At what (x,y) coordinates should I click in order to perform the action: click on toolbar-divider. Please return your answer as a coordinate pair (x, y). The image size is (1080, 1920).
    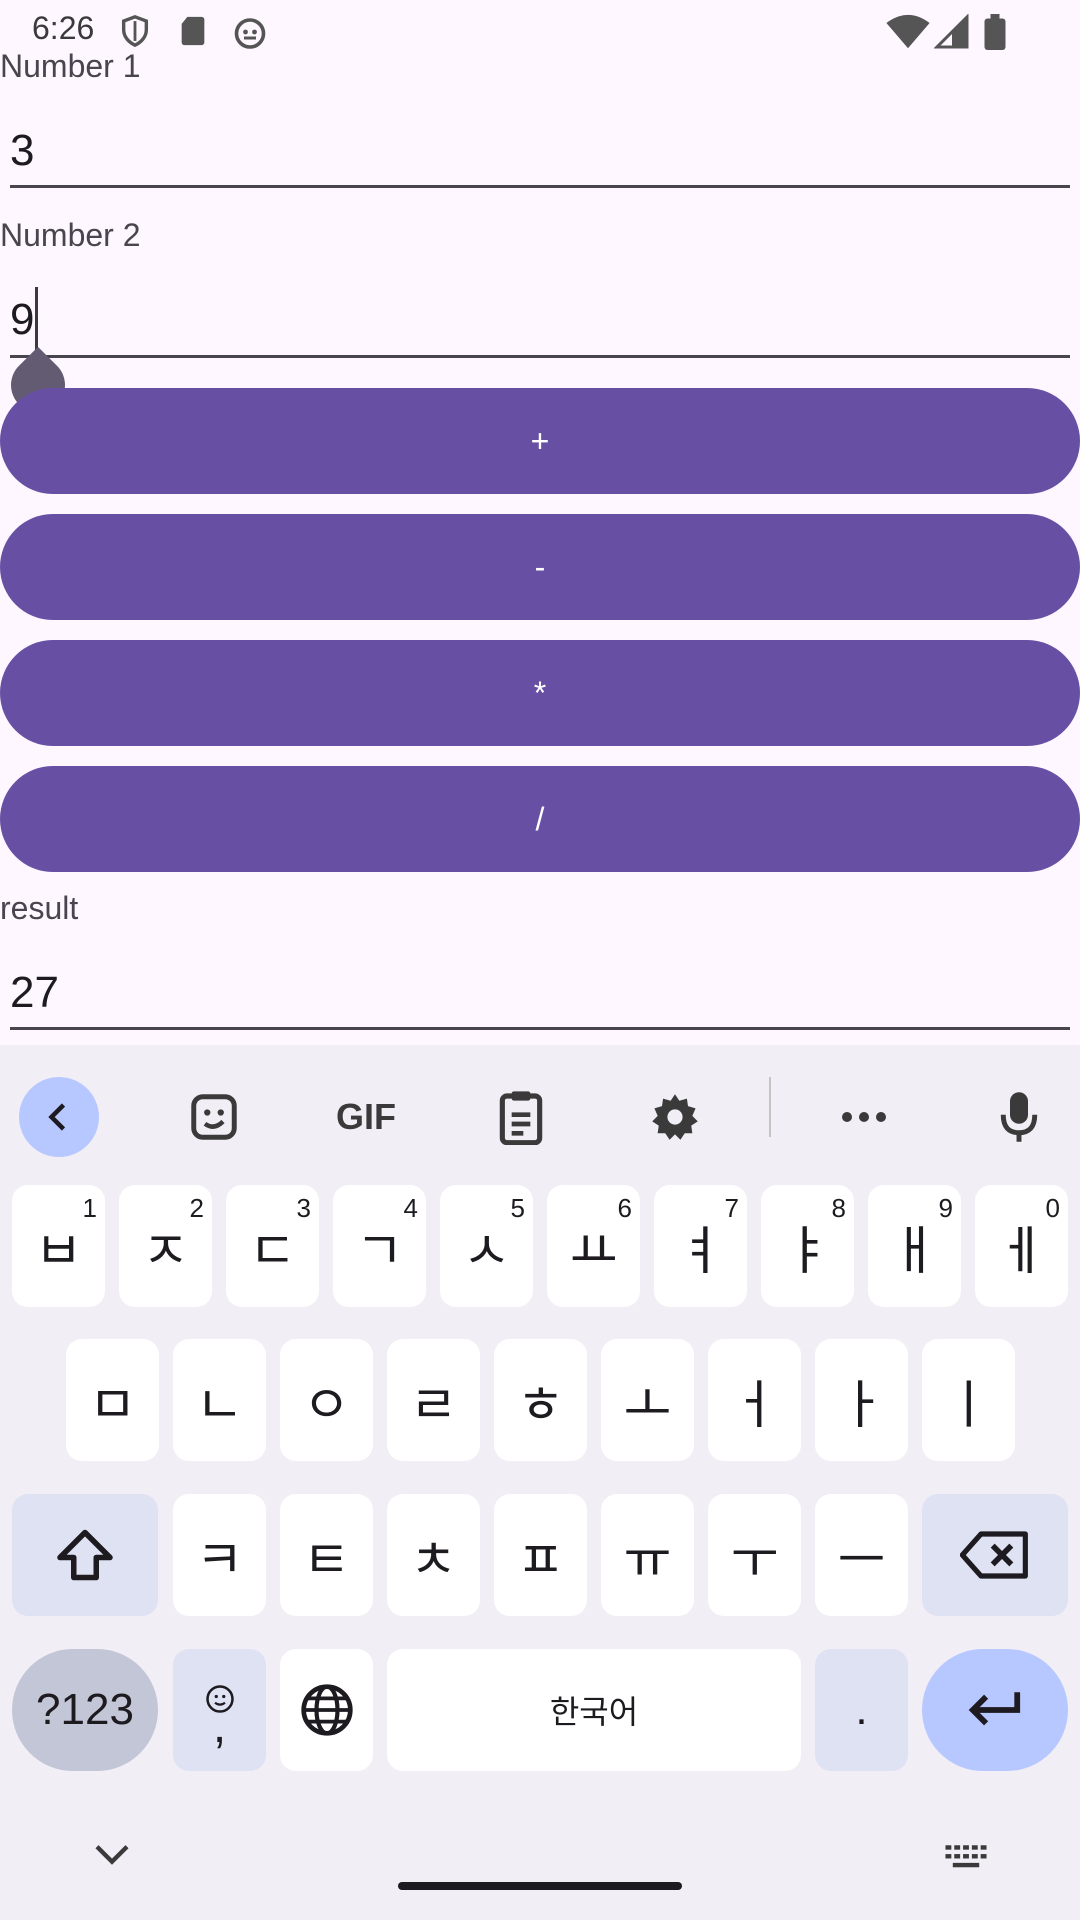
    Looking at the image, I should click on (770, 1107).